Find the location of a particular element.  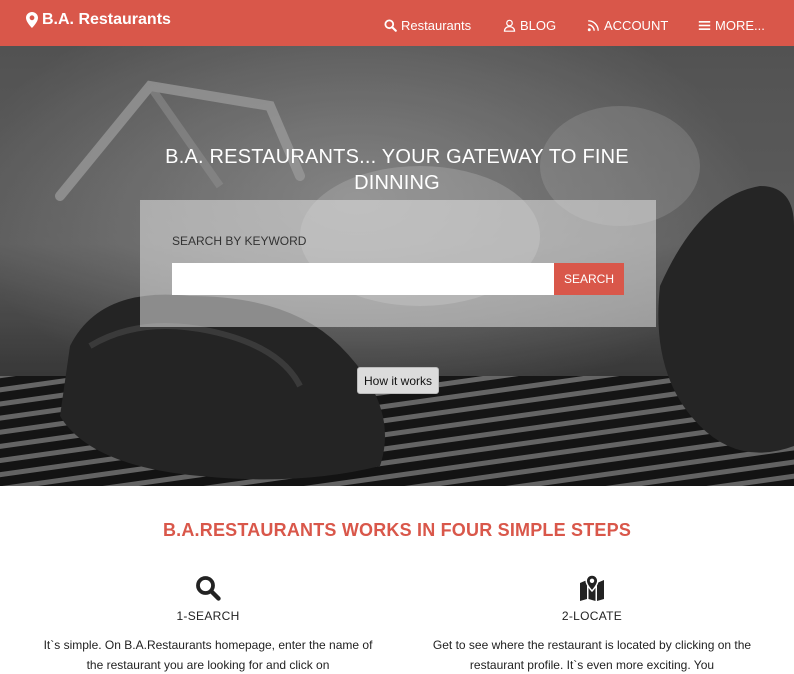

nav-account-label: ACCOUNT is located at coordinates (636, 25).